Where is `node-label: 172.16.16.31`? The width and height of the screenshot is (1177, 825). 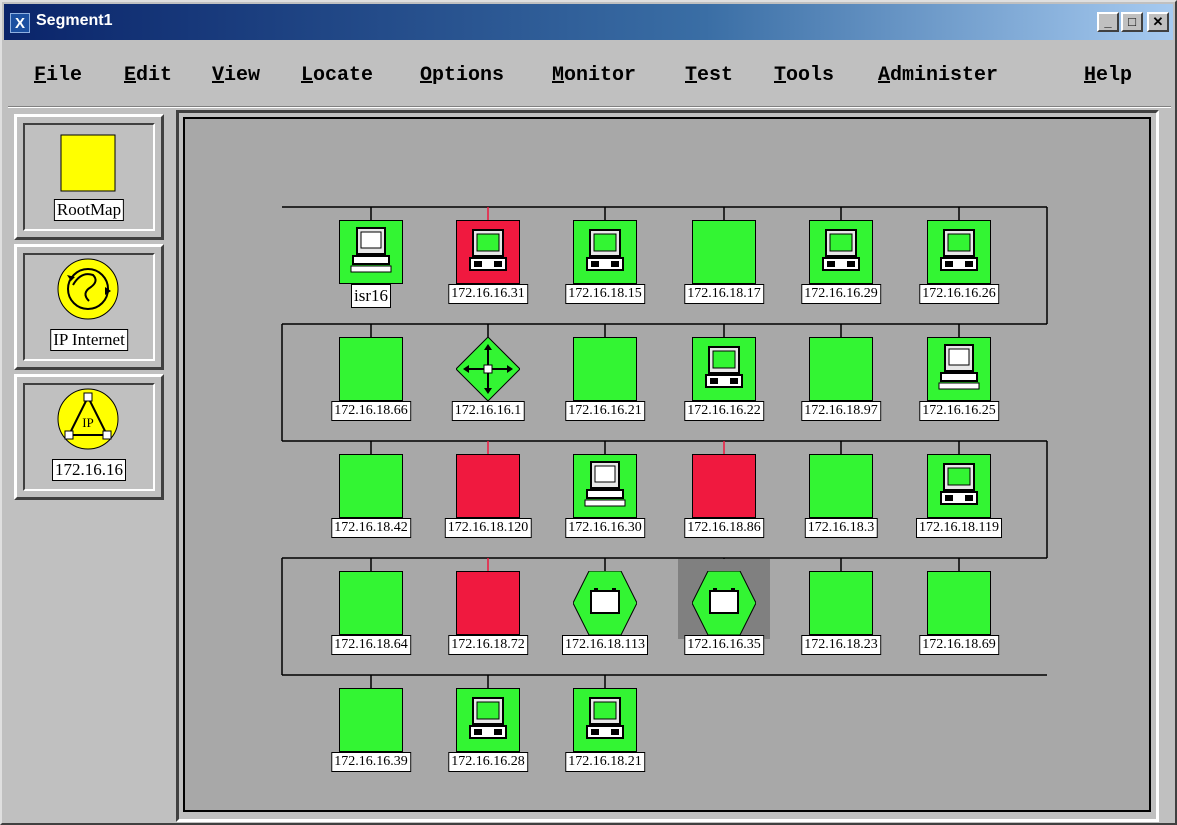
node-label: 172.16.16.31 is located at coordinates (488, 294).